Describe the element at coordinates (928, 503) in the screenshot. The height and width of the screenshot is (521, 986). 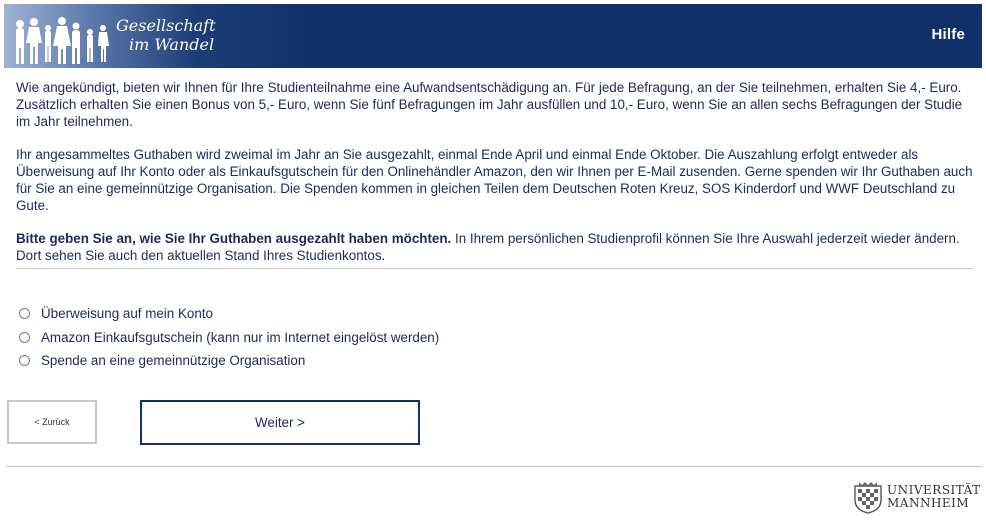
I see `university-line-2: MANNHEIM` at that location.